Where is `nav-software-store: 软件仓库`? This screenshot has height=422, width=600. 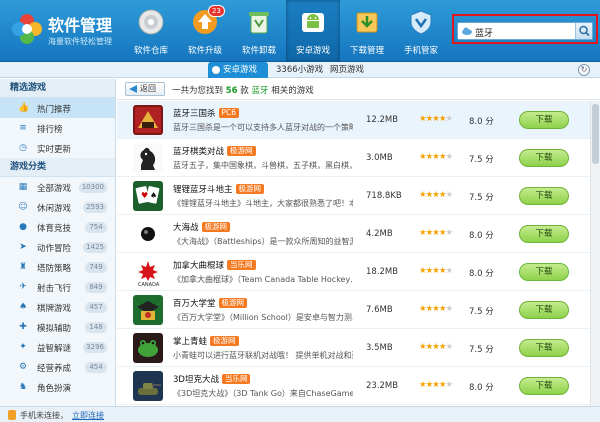 nav-software-store: 软件仓库 is located at coordinates (151, 31).